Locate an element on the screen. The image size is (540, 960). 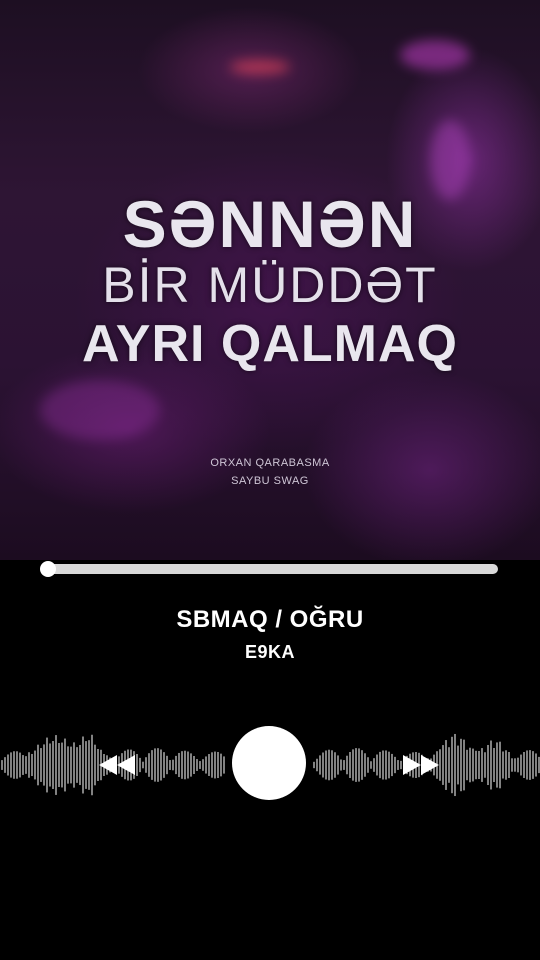
cover-title-line3: AYRI QALMAQ is located at coordinates (270, 344).